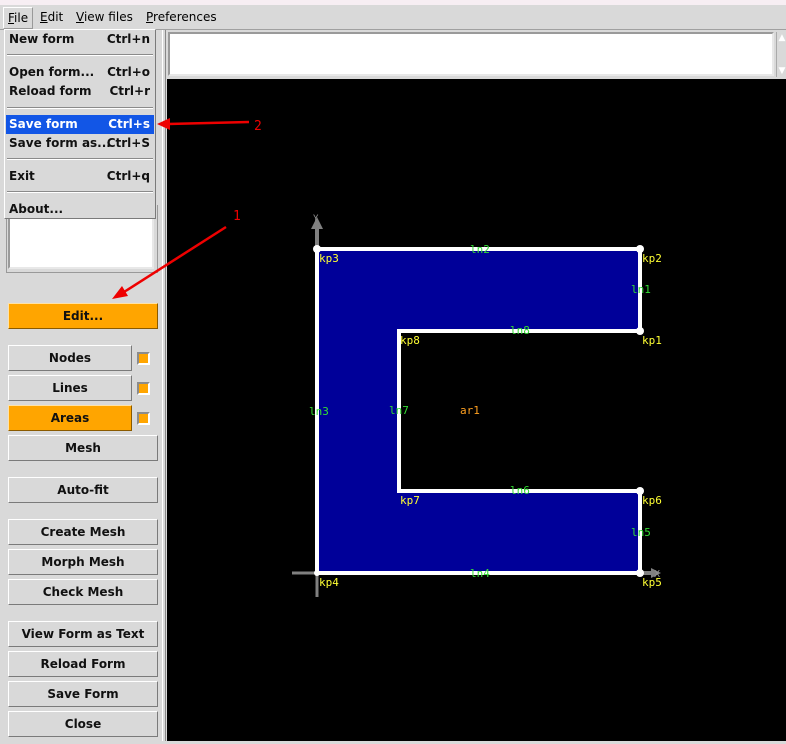 This screenshot has height=744, width=786. Describe the element at coordinates (480, 249) in the screenshot. I see `ln2-label: ln2` at that location.